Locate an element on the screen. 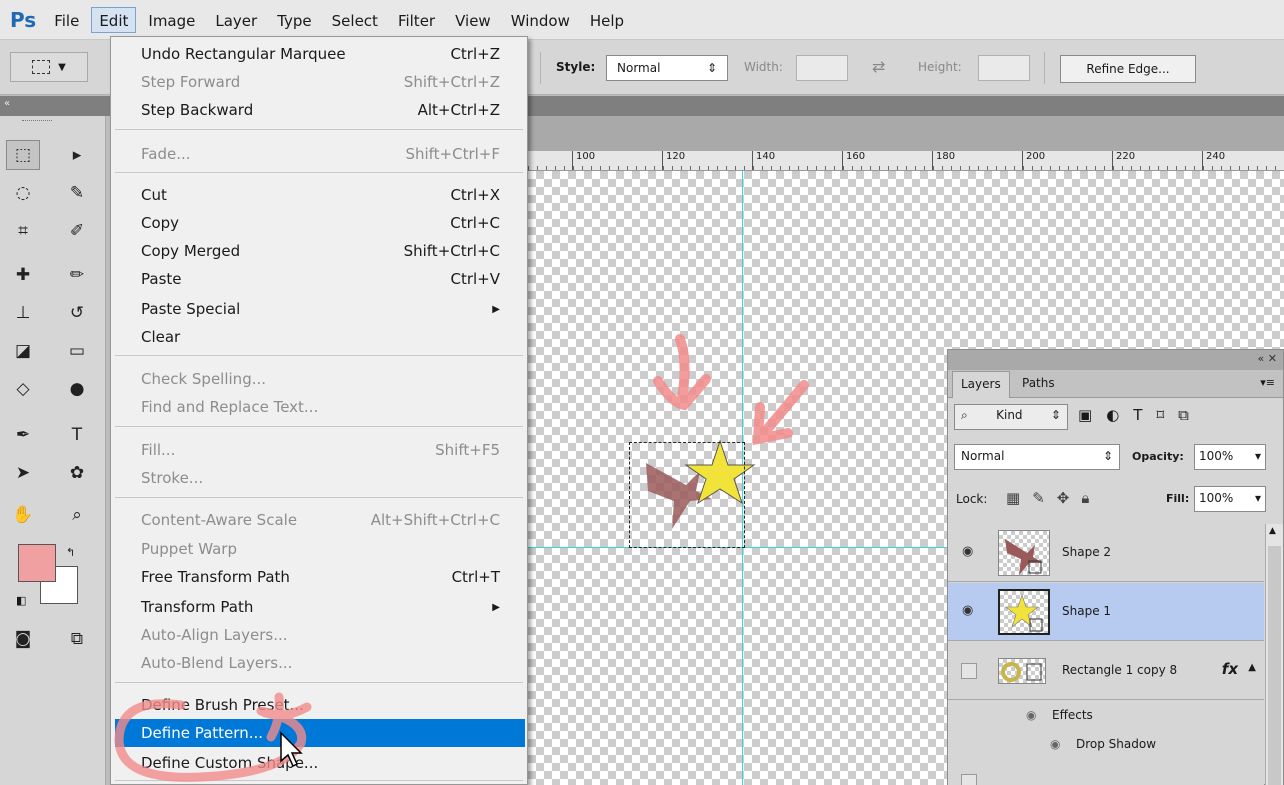  lock-all-icon: 🔒︎ is located at coordinates (1085, 498).